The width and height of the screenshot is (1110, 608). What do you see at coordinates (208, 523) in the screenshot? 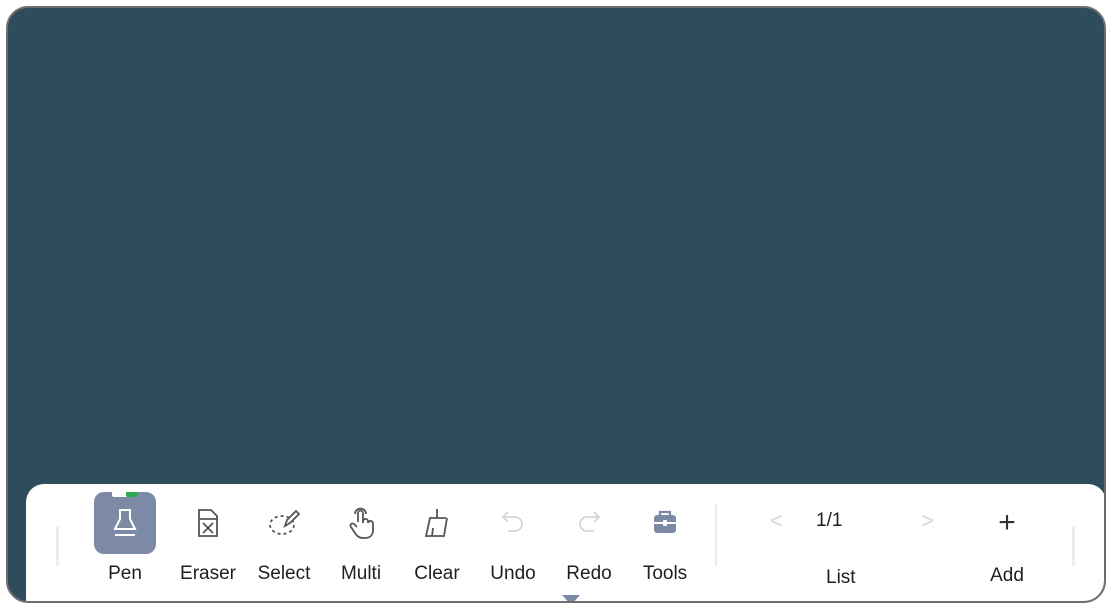
I see `eraser-icon` at bounding box center [208, 523].